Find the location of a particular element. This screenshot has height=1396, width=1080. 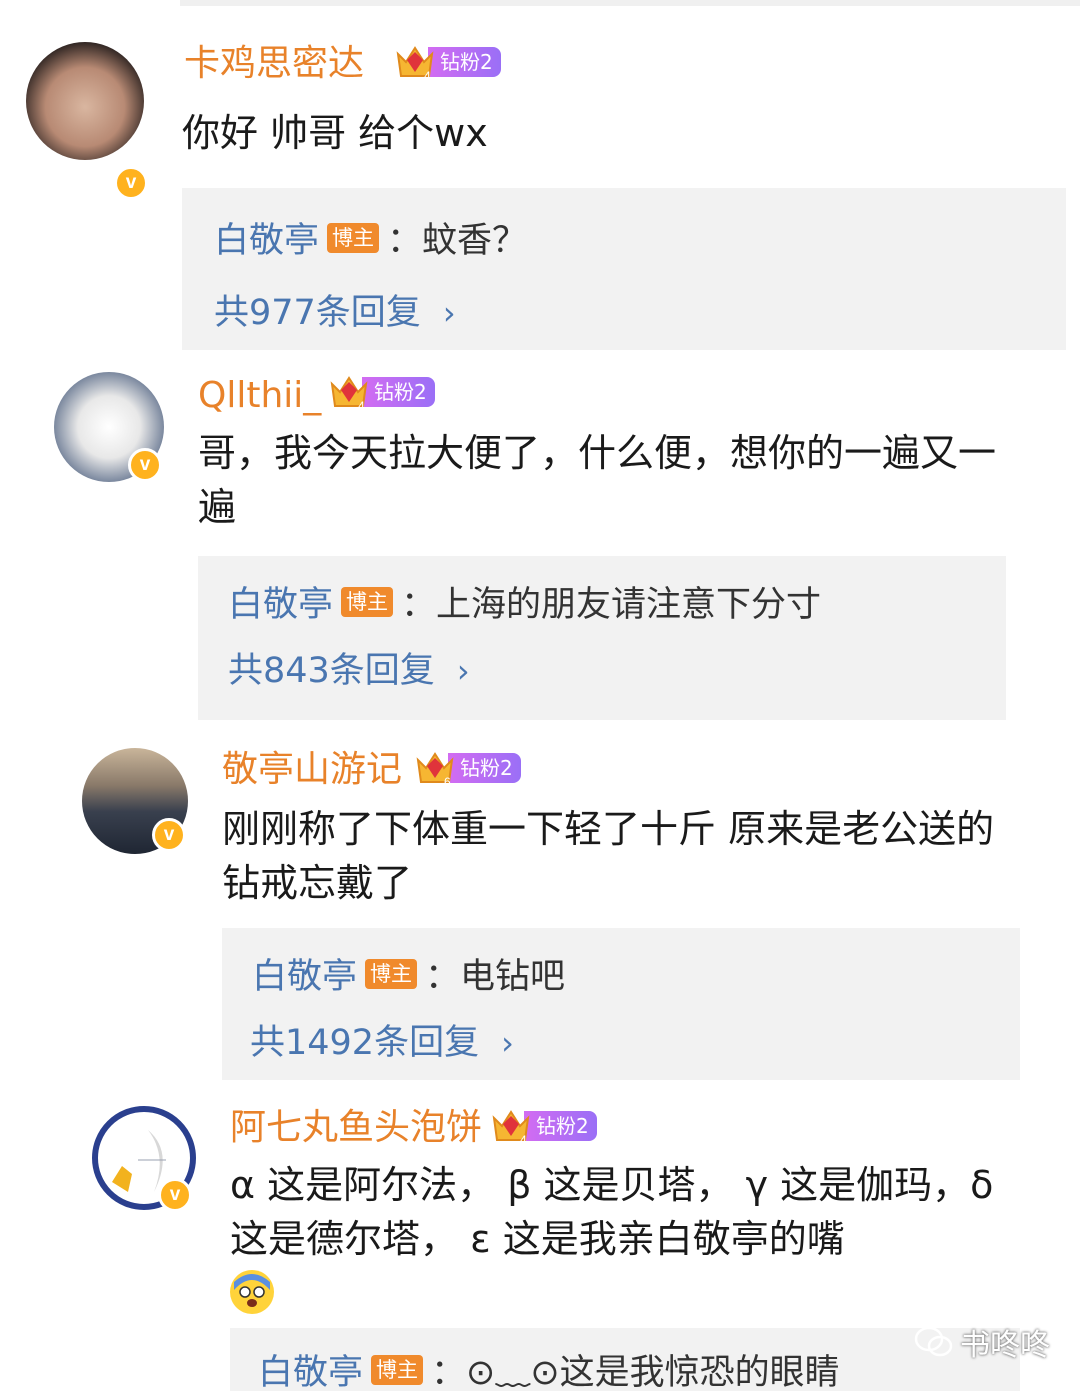

shocked-emoji-icon is located at coordinates (252, 1292).